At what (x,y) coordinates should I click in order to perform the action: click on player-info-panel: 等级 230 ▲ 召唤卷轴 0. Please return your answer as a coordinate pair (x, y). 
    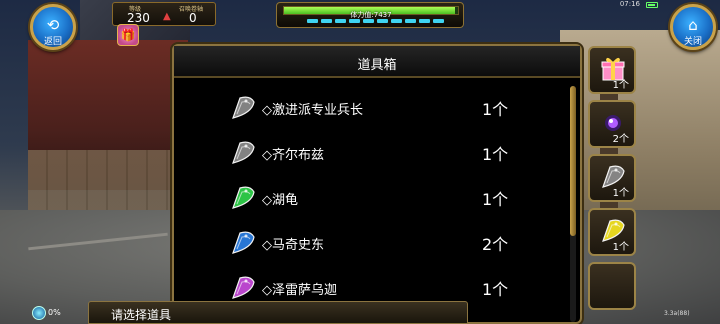
    Looking at the image, I should click on (164, 14).